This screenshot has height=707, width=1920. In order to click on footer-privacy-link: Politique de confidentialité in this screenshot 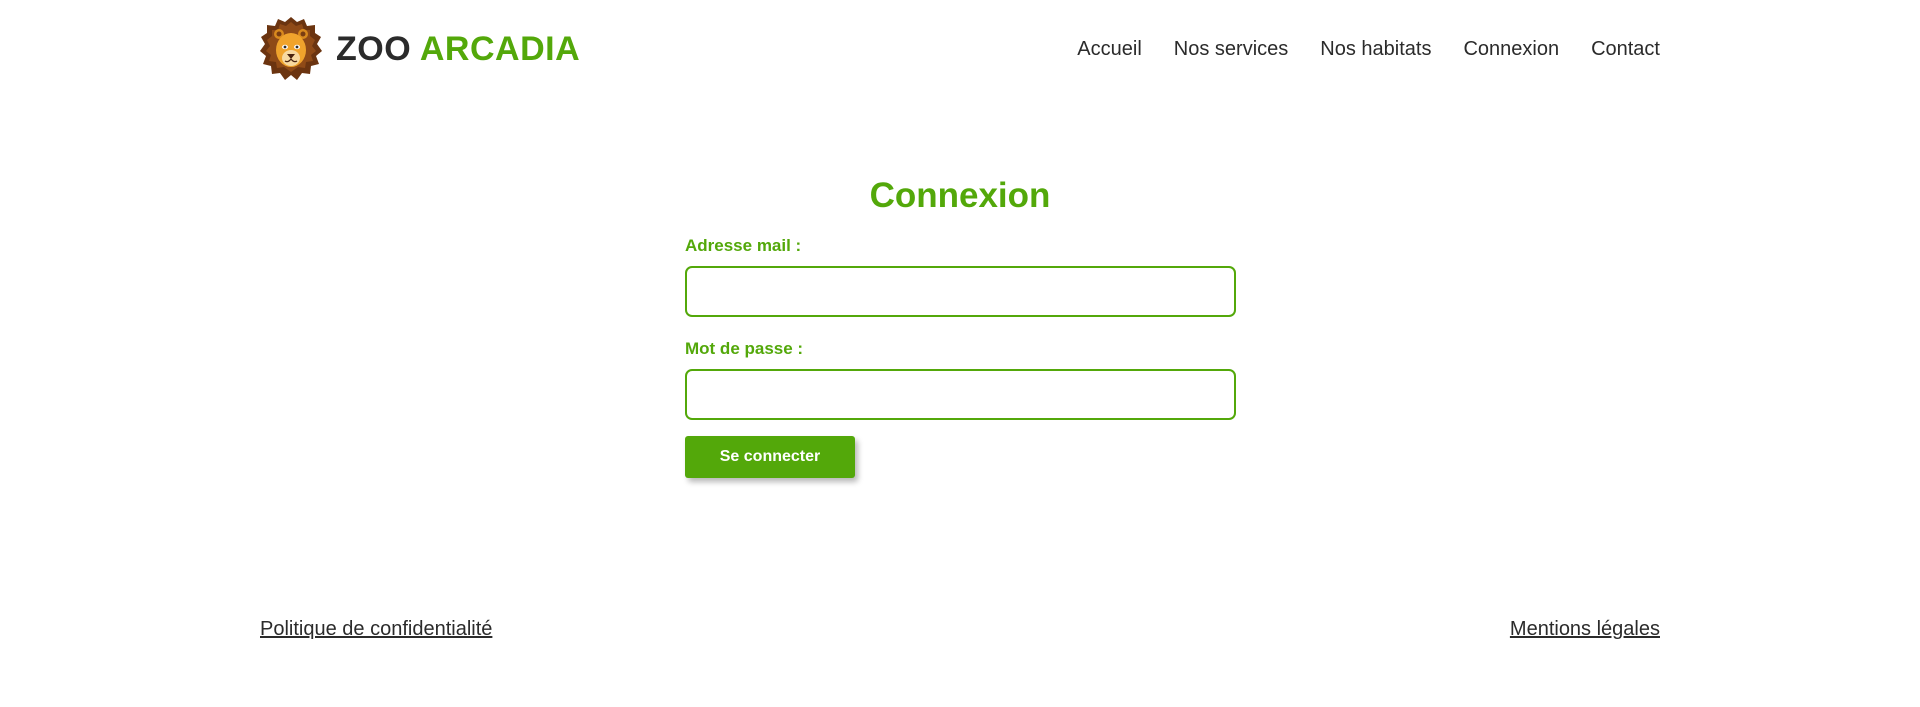, I will do `click(376, 629)`.